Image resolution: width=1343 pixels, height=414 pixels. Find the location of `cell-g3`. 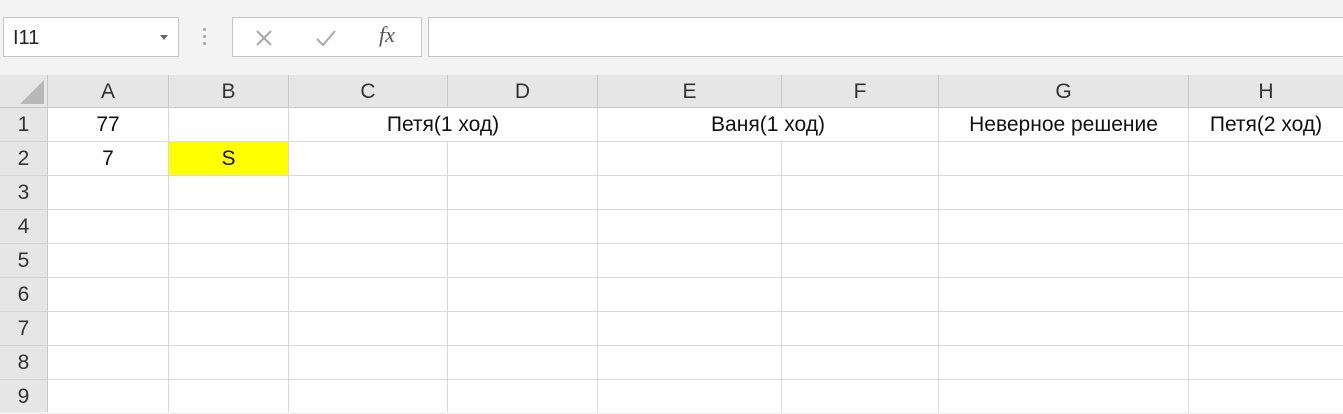

cell-g3 is located at coordinates (1064, 193).